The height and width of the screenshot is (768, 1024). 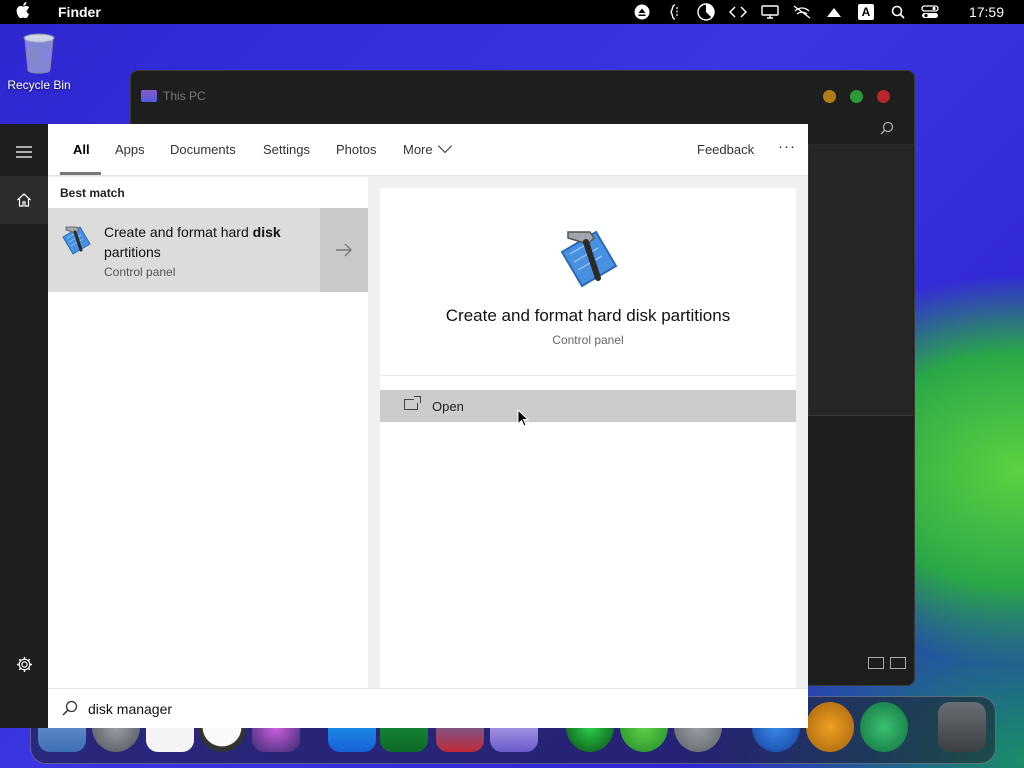 What do you see at coordinates (81, 149) in the screenshot?
I see `tab-all: All` at bounding box center [81, 149].